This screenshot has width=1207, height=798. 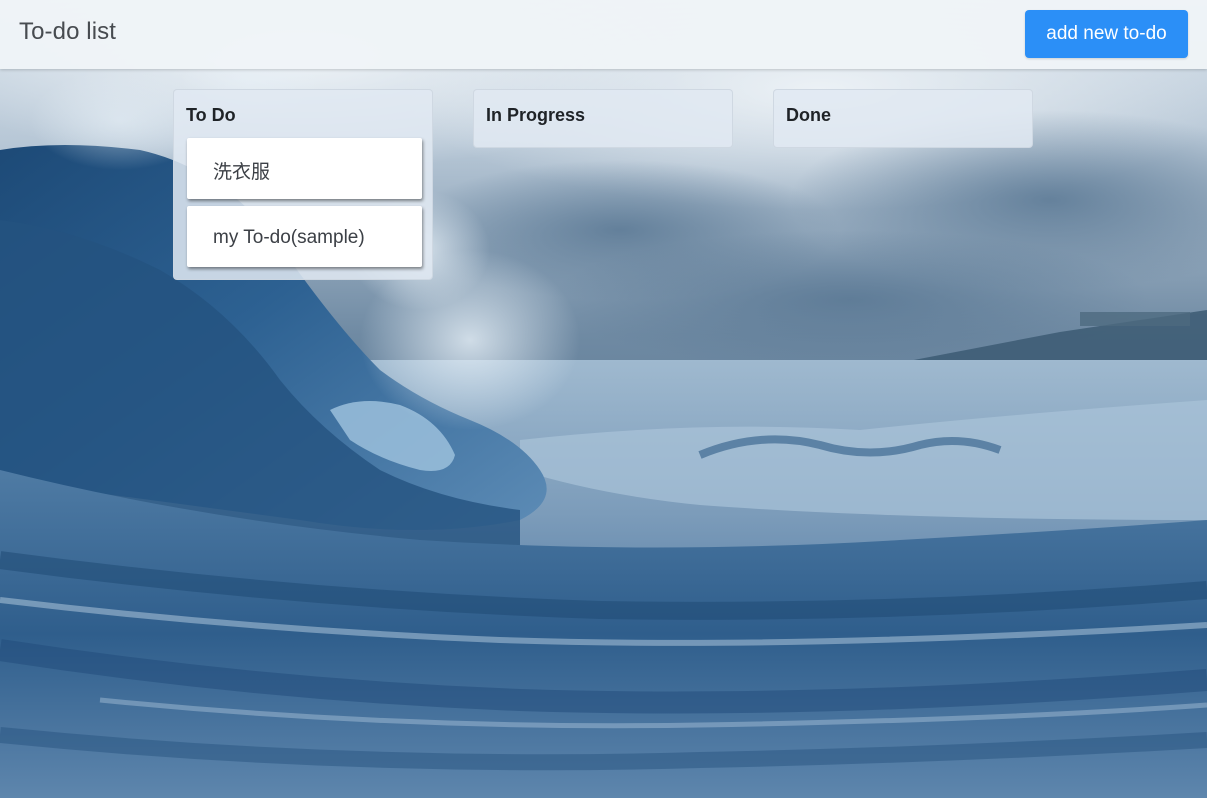 What do you see at coordinates (903, 118) in the screenshot?
I see `column-done: Done` at bounding box center [903, 118].